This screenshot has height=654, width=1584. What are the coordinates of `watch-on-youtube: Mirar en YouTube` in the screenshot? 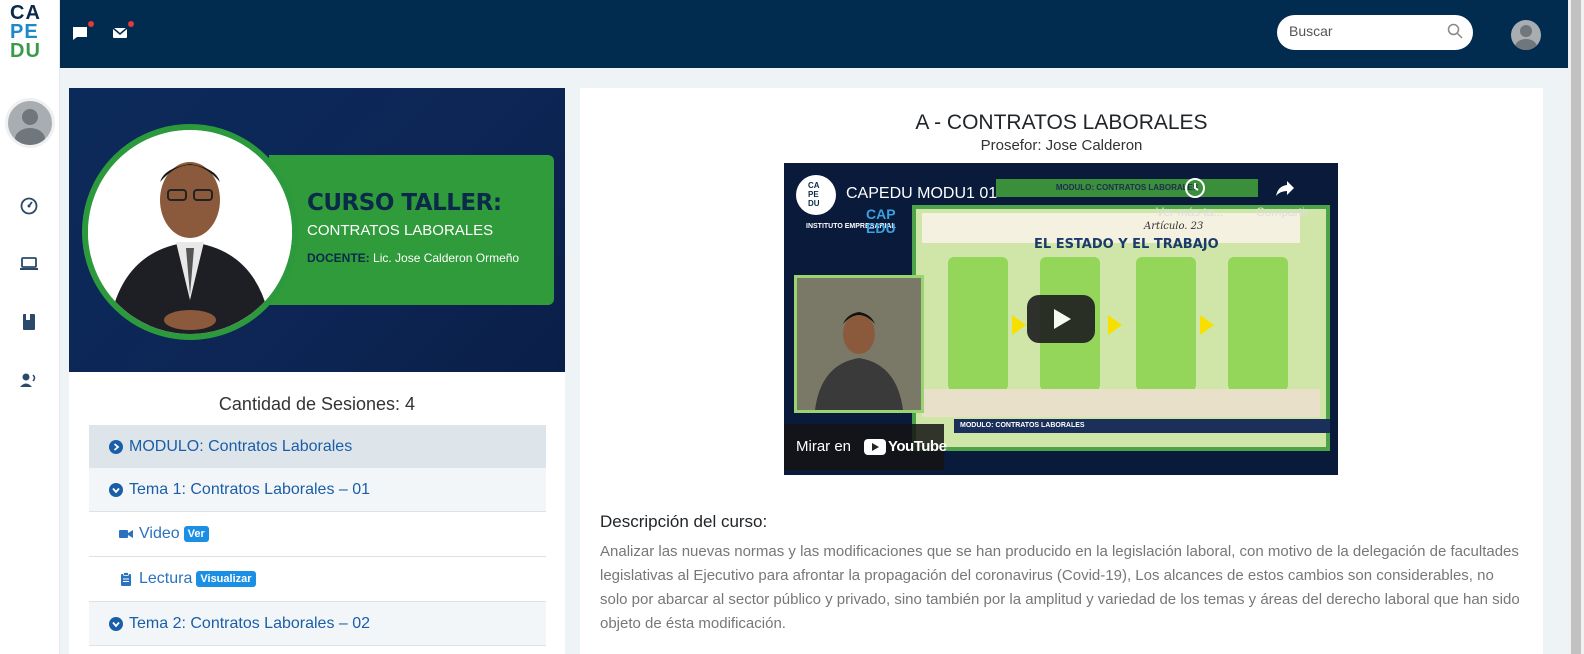 It's located at (865, 447).